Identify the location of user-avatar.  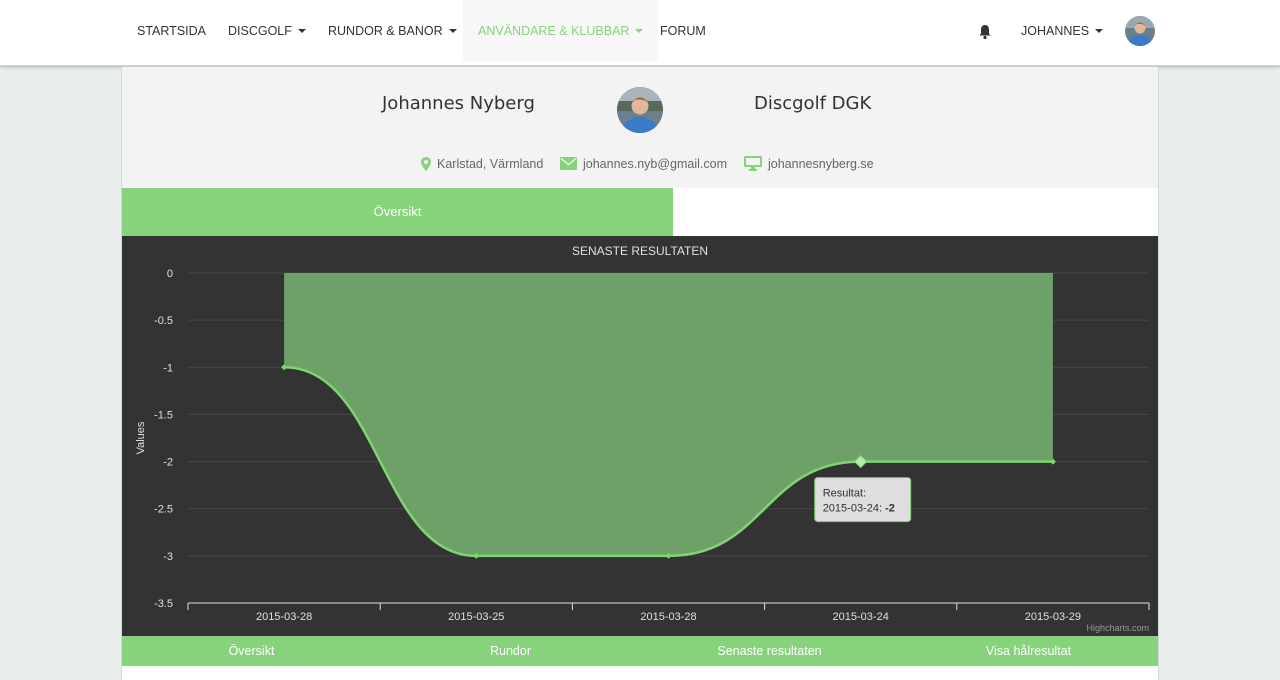
(1140, 31).